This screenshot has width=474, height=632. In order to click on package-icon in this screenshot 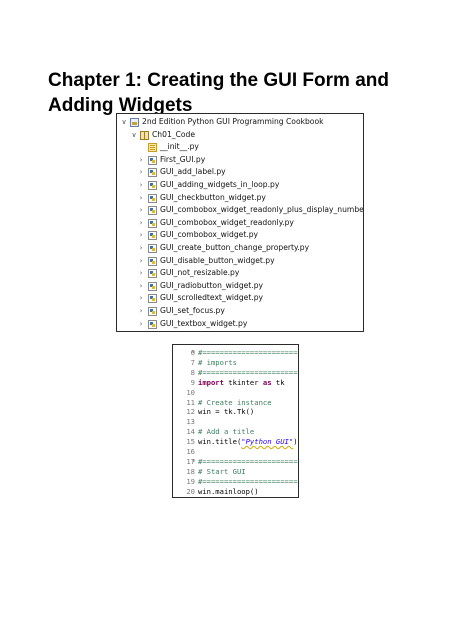, I will do `click(144, 135)`.